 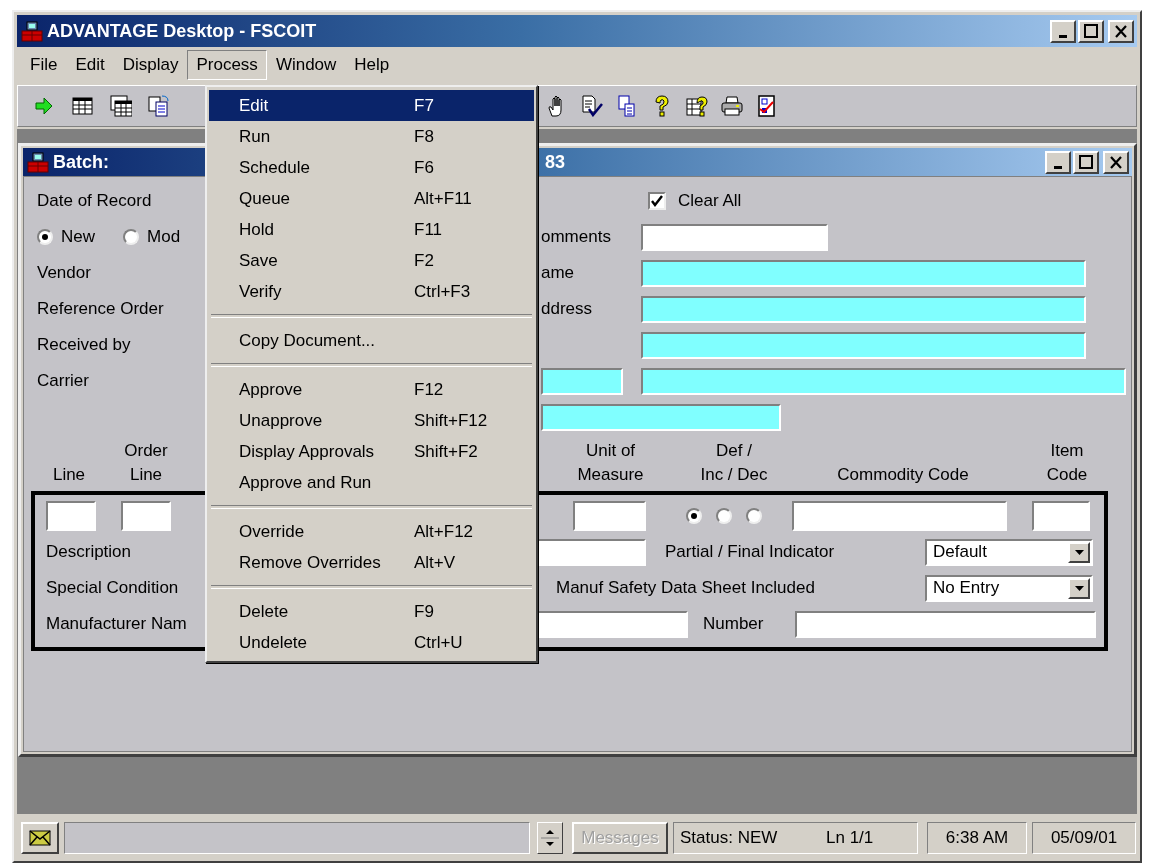 What do you see at coordinates (1084, 838) in the screenshot?
I see `date-text: 05/09/01` at bounding box center [1084, 838].